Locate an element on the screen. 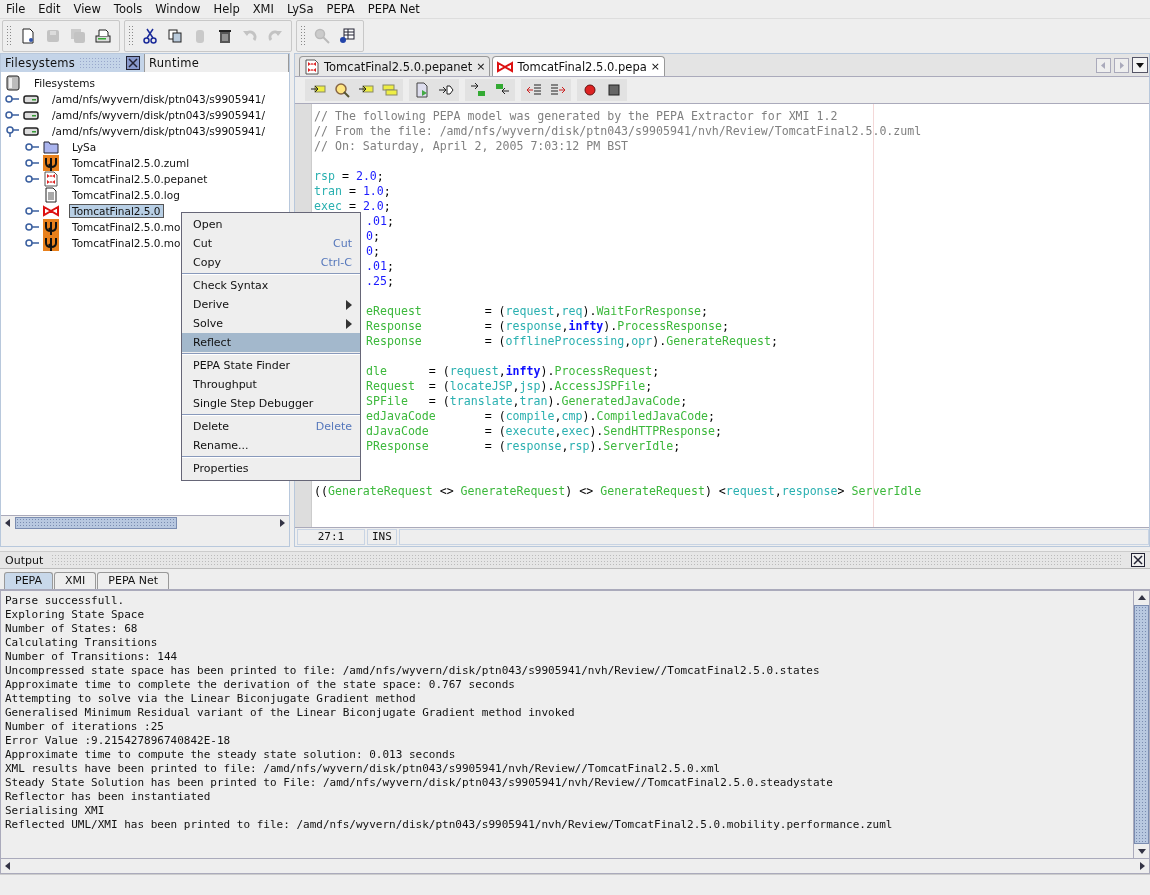 This screenshot has height=895, width=1150. panel-tab: Filesystems is located at coordinates (73, 63).